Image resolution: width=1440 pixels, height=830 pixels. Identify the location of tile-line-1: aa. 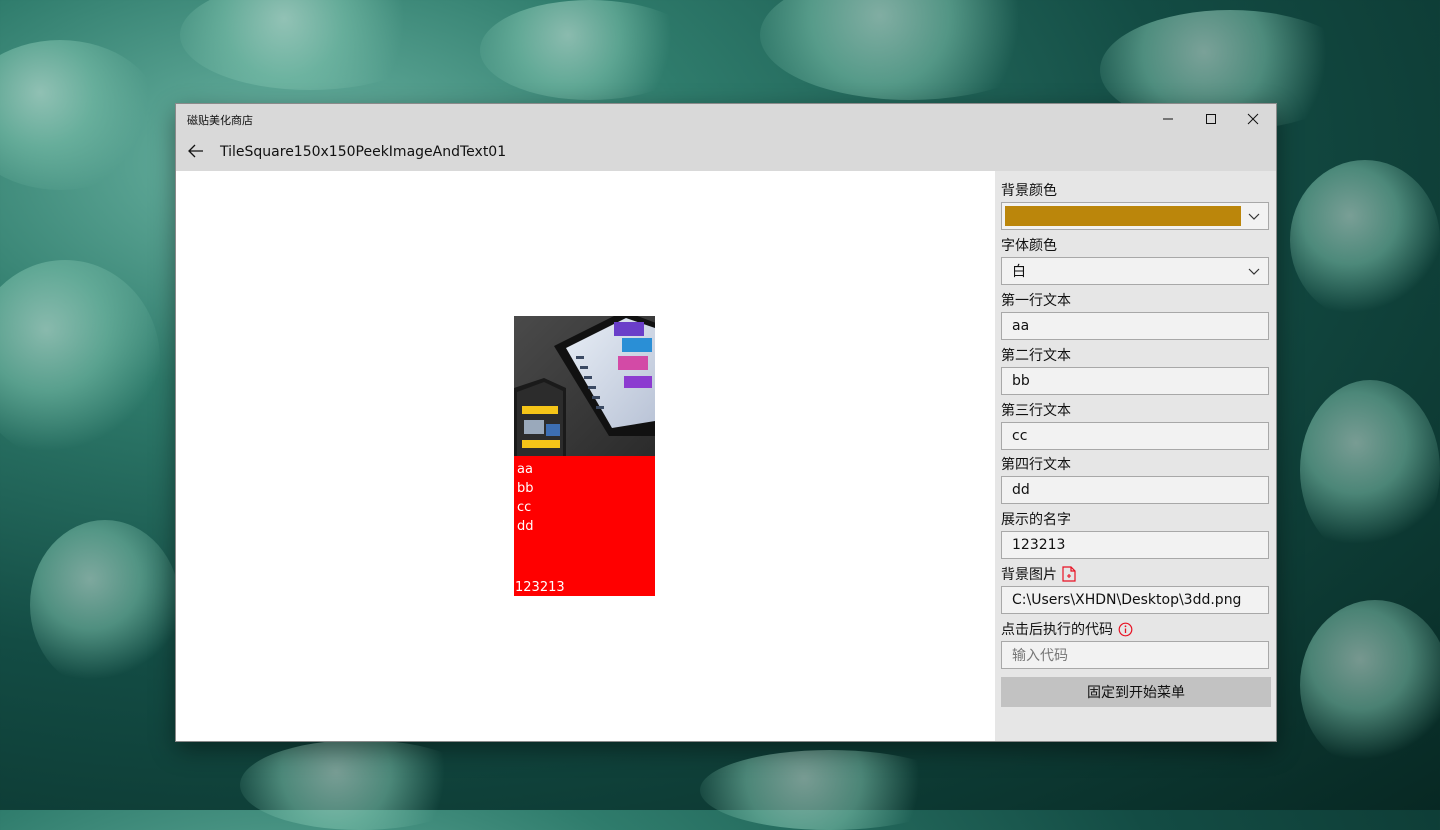
(525, 469).